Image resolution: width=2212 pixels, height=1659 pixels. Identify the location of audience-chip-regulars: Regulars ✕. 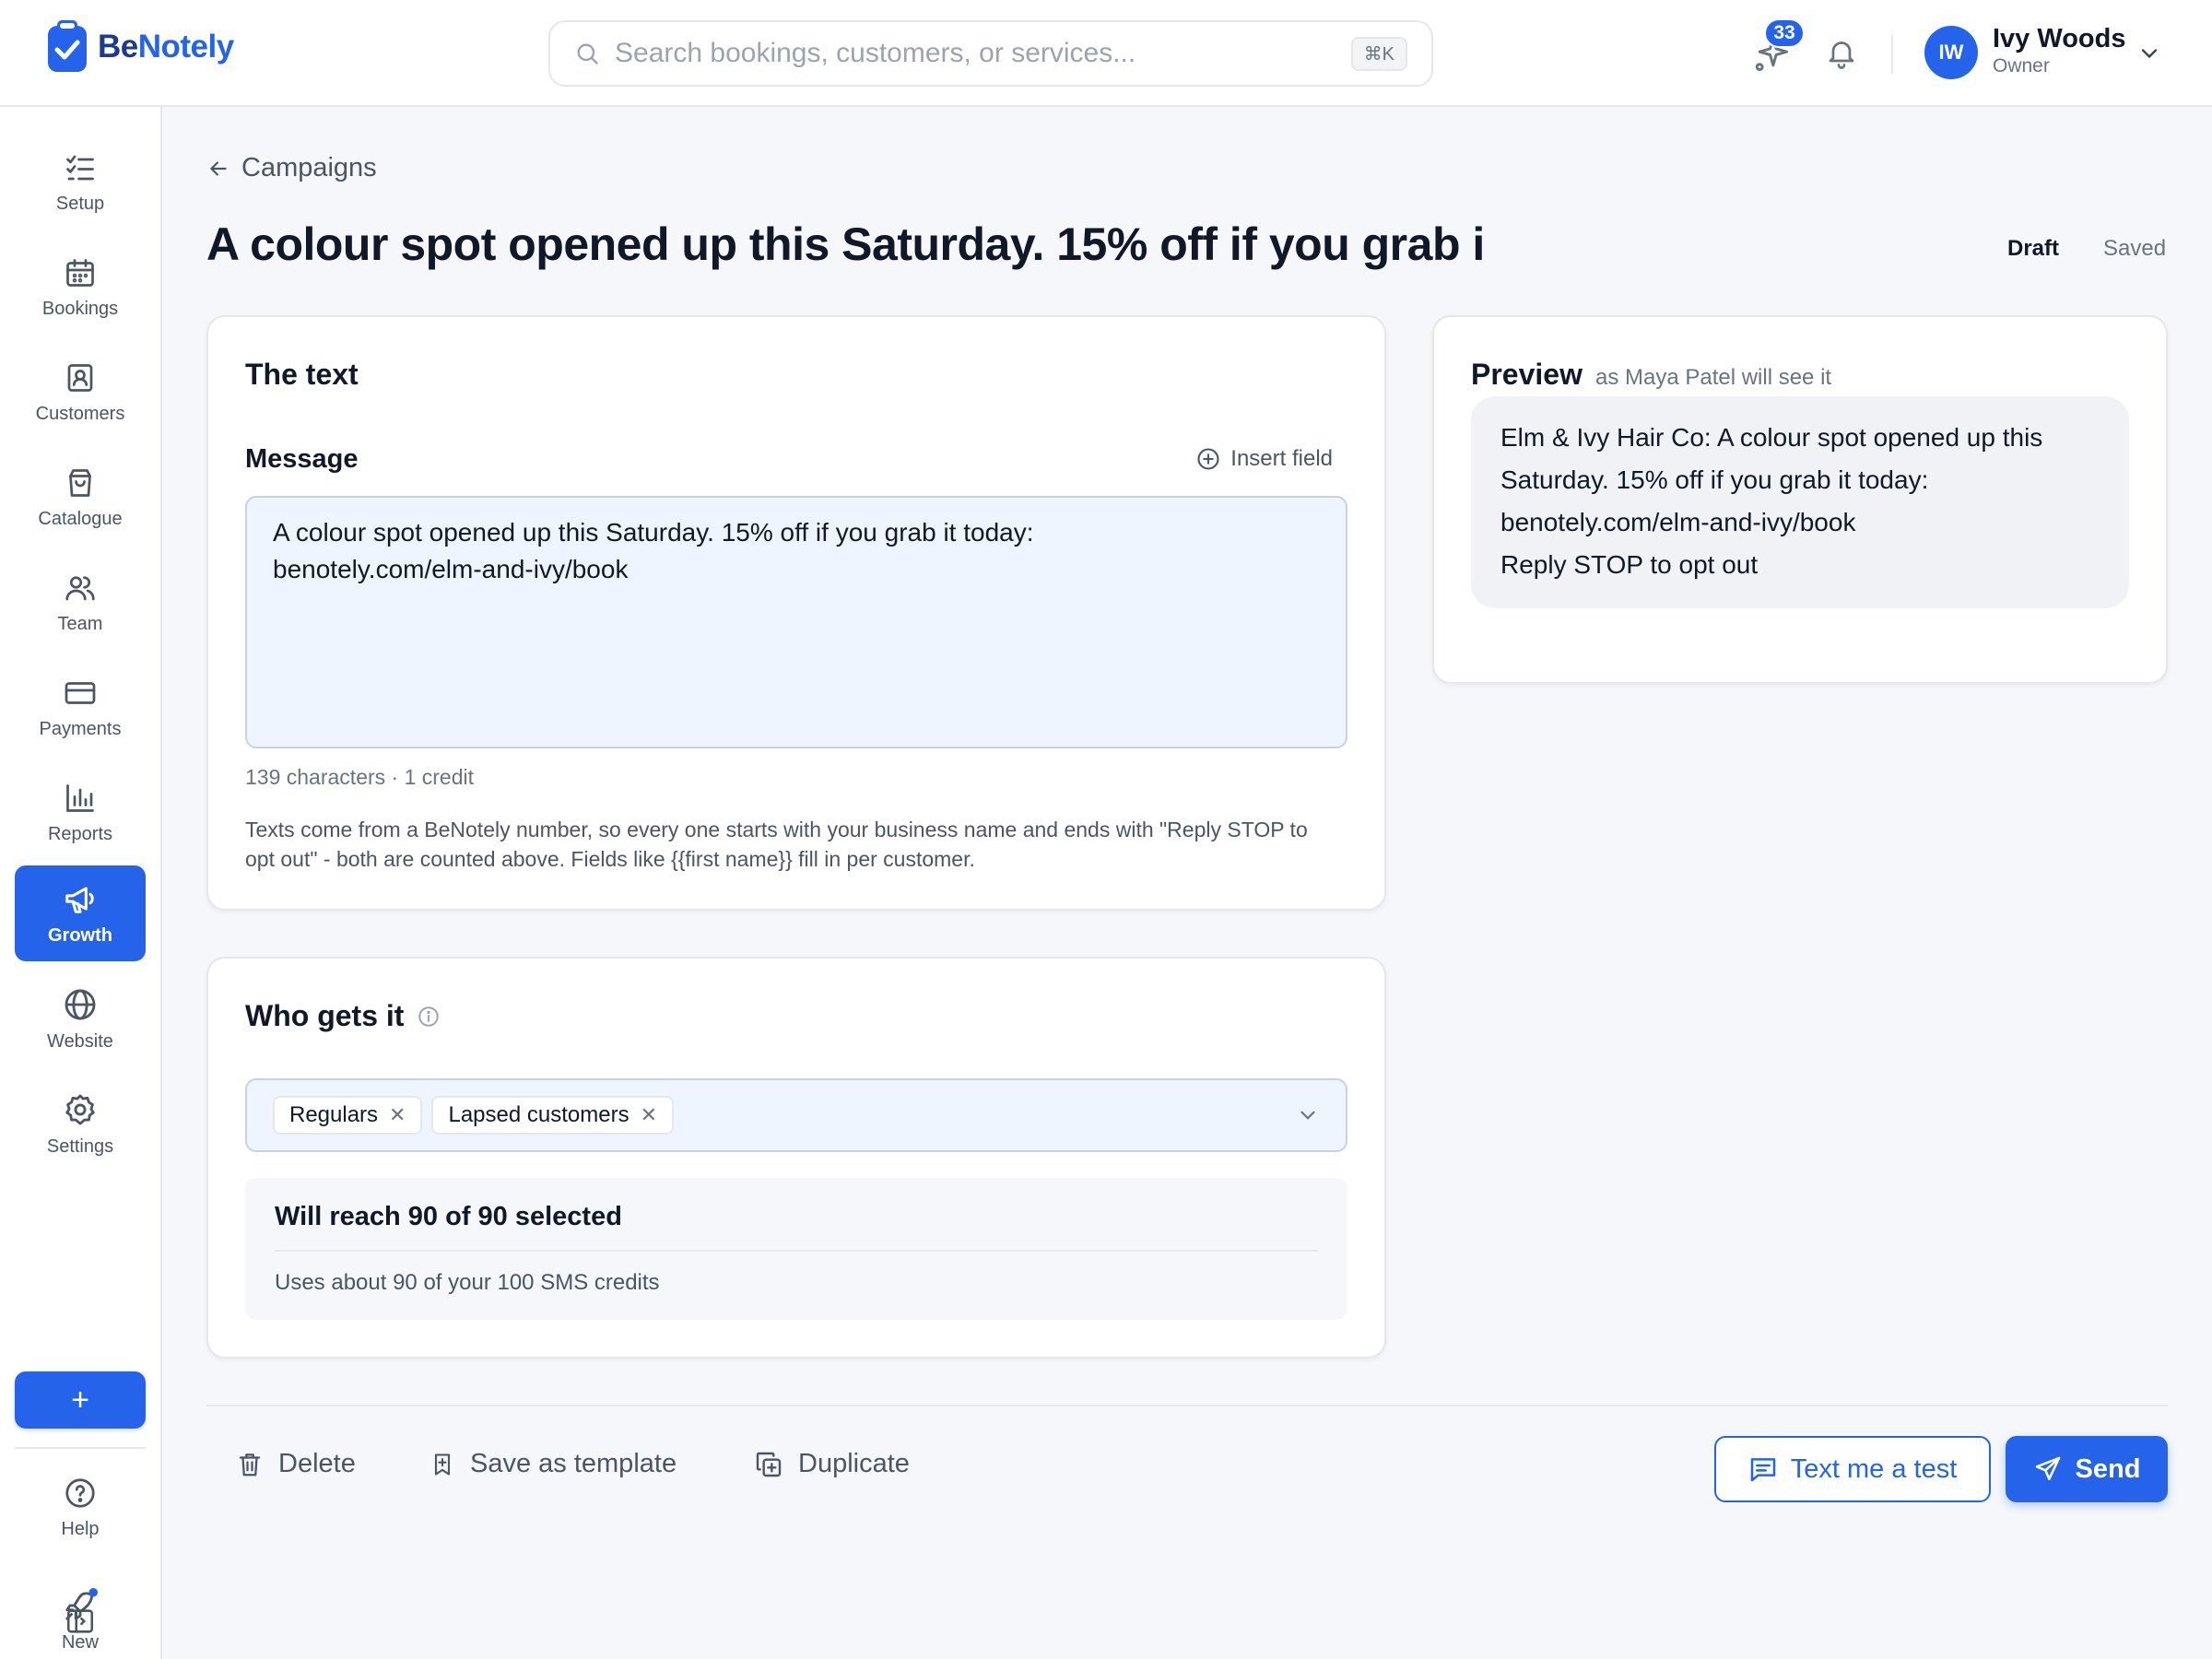
(348, 1115).